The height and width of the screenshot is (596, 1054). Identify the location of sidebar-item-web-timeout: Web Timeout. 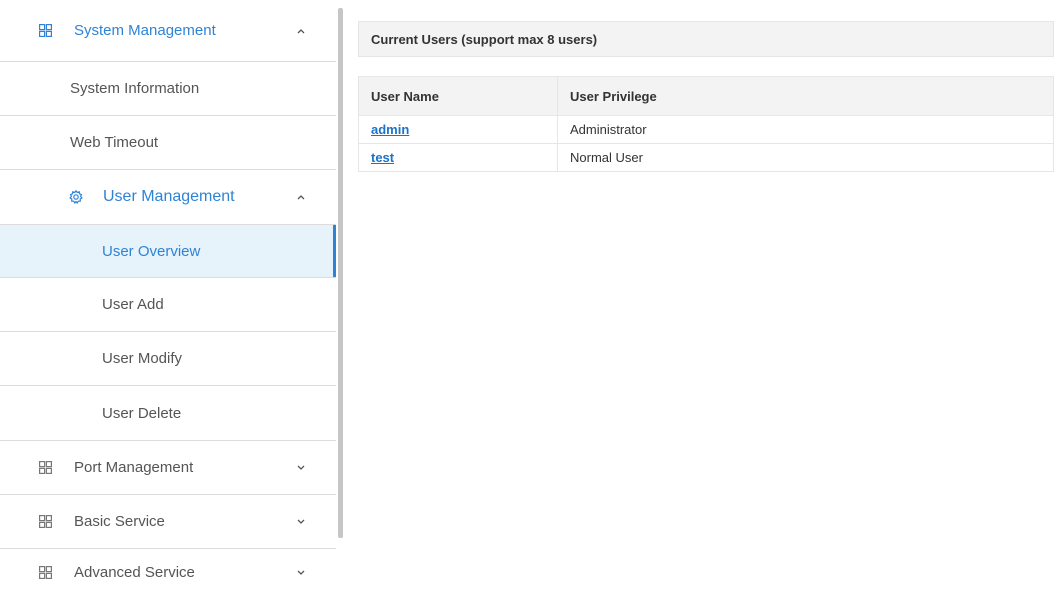
(168, 143).